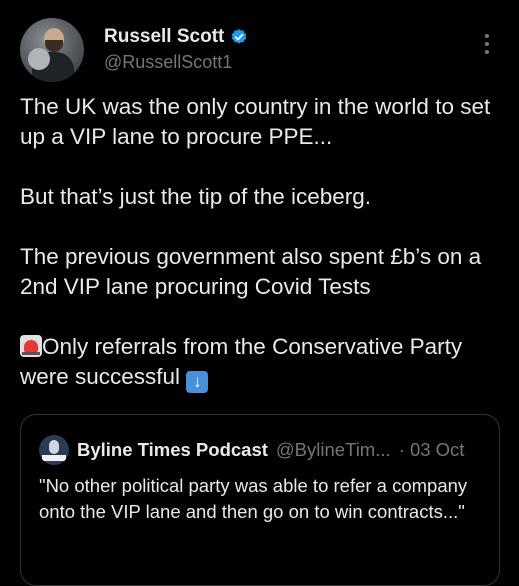 This screenshot has height=586, width=519. Describe the element at coordinates (172, 449) in the screenshot. I see `quoted-author-name: Byline Times Podcast` at that location.